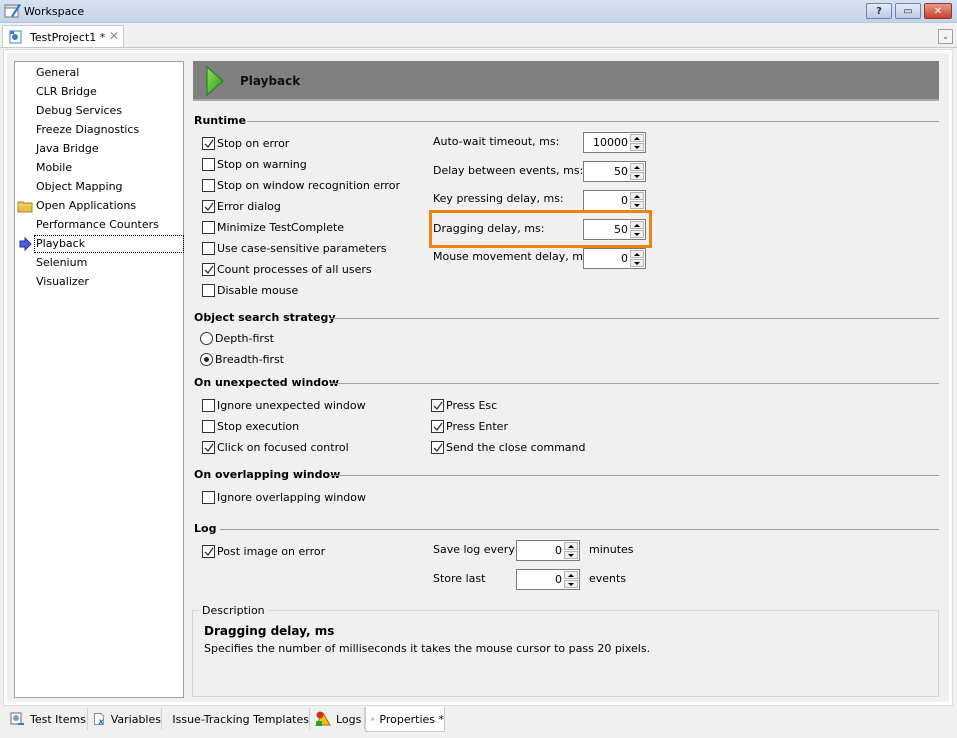  What do you see at coordinates (114, 36) in the screenshot?
I see `tab-close-icon: ✕` at bounding box center [114, 36].